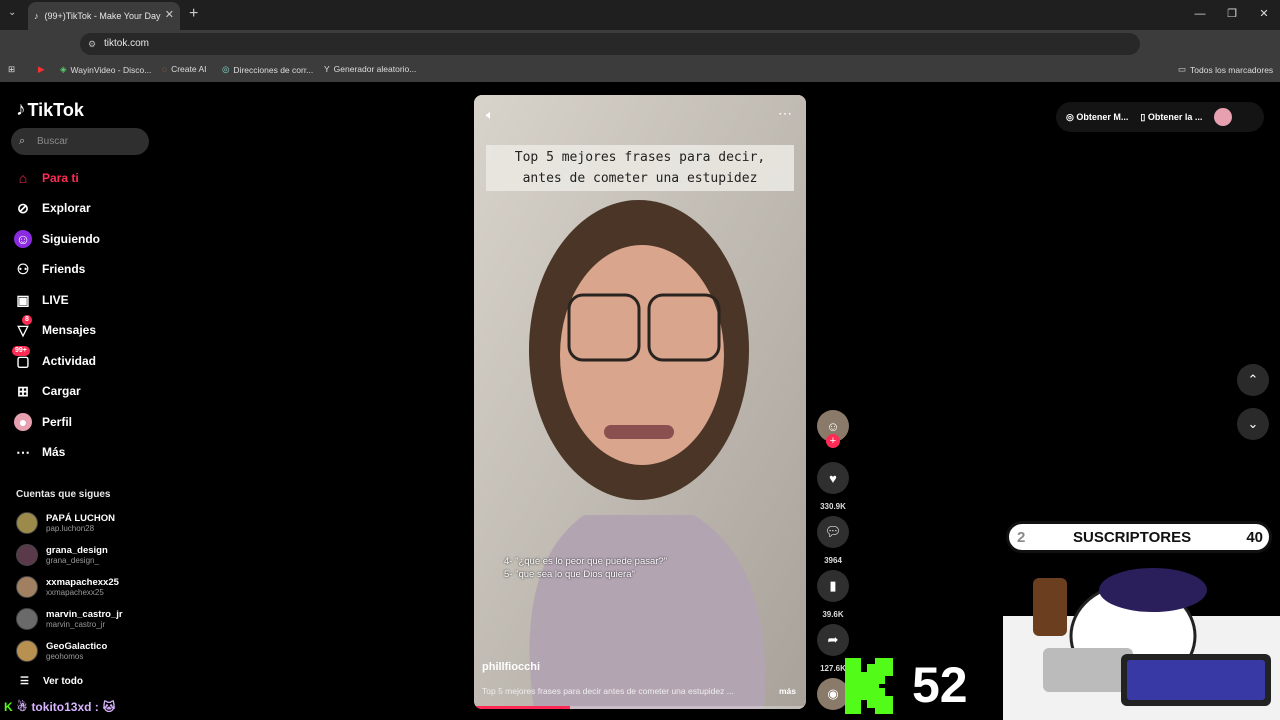 This screenshot has width=1280, height=720. Describe the element at coordinates (833, 478) in the screenshot. I see `heart-icon: ♥` at that location.